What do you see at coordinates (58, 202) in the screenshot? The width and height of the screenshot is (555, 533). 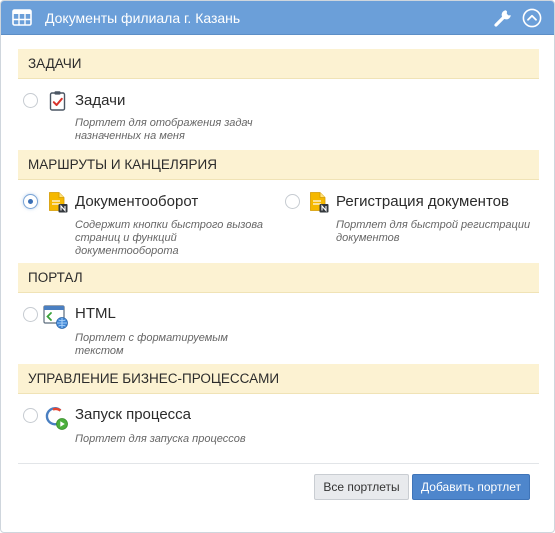 I see `document-flow-icon` at bounding box center [58, 202].